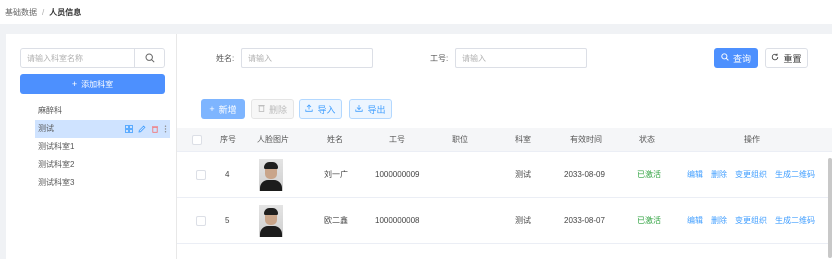  I want to click on tree-item-actions, so click(146, 129).